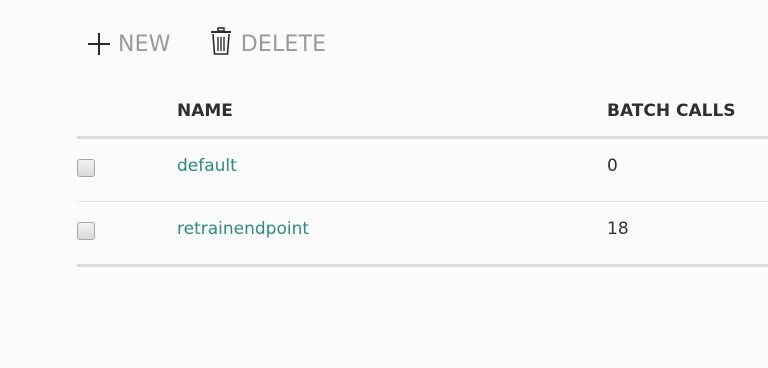 The height and width of the screenshot is (368, 768). I want to click on toolbar: NEW DELETE, so click(207, 44).